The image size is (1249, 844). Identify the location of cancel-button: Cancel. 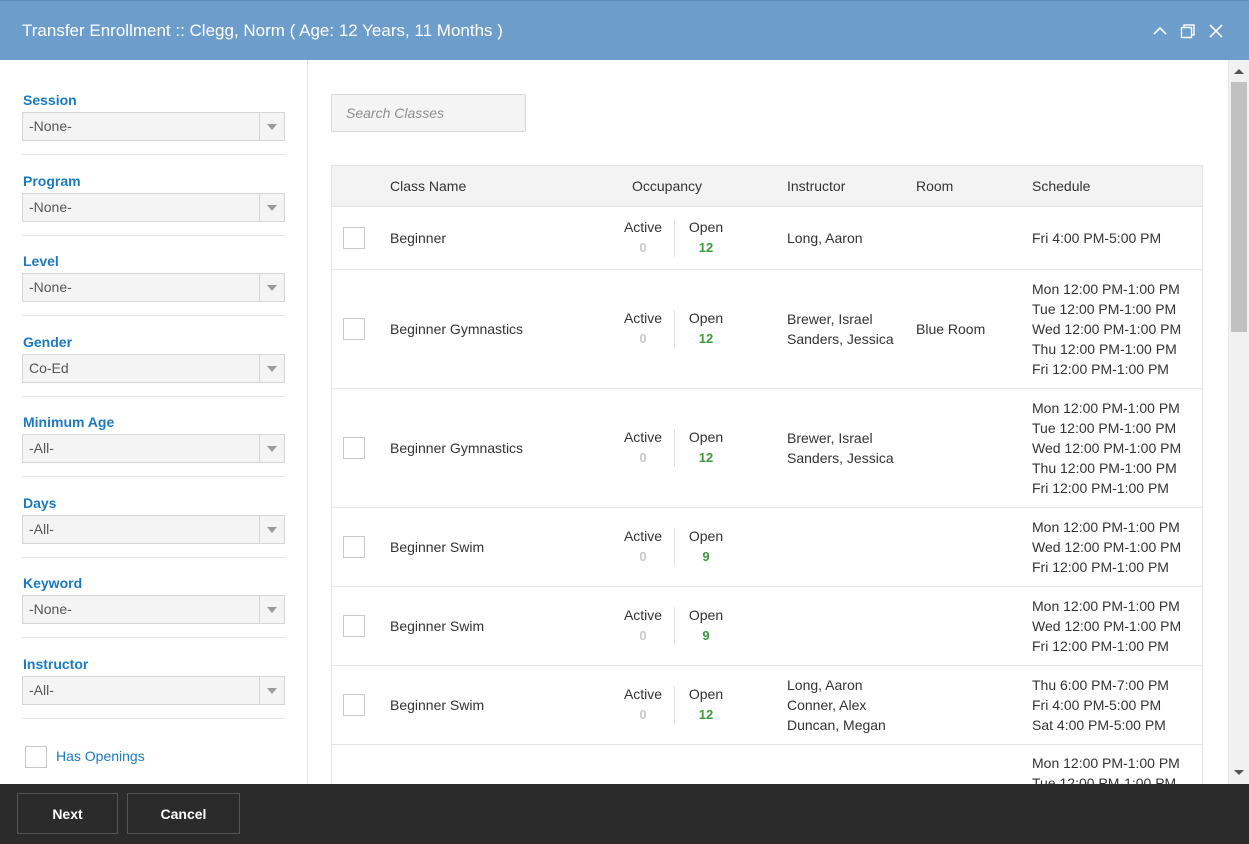
(183, 813).